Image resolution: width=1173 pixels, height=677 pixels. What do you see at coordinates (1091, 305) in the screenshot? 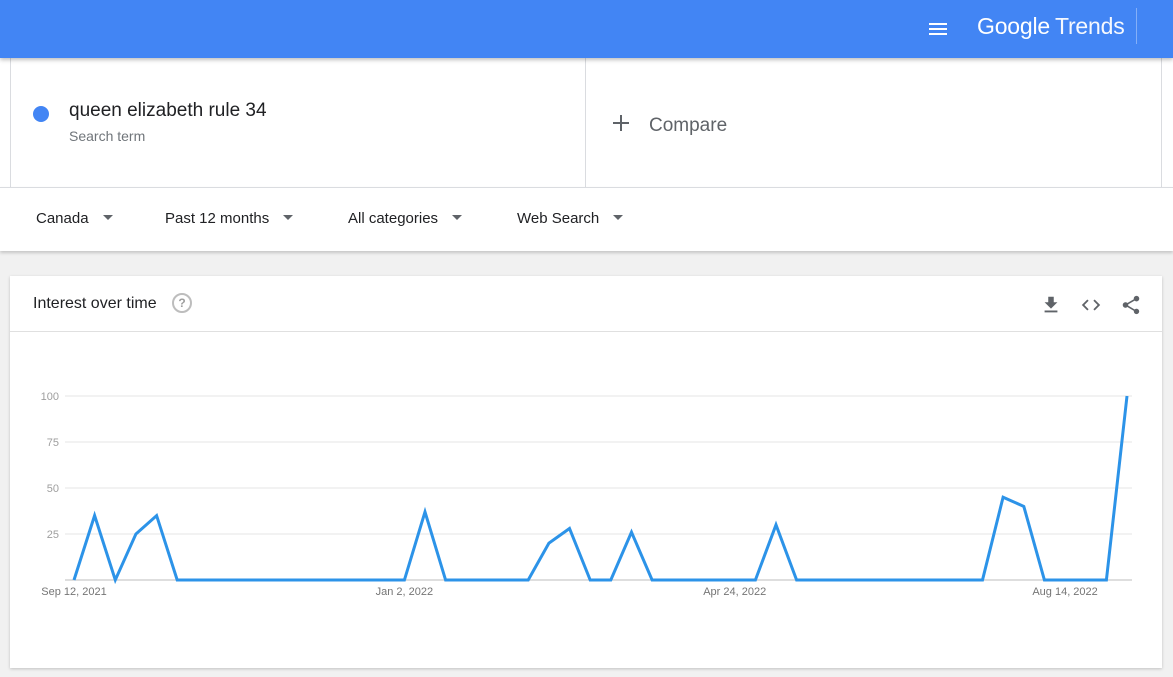
I see `embed-code-icon` at bounding box center [1091, 305].